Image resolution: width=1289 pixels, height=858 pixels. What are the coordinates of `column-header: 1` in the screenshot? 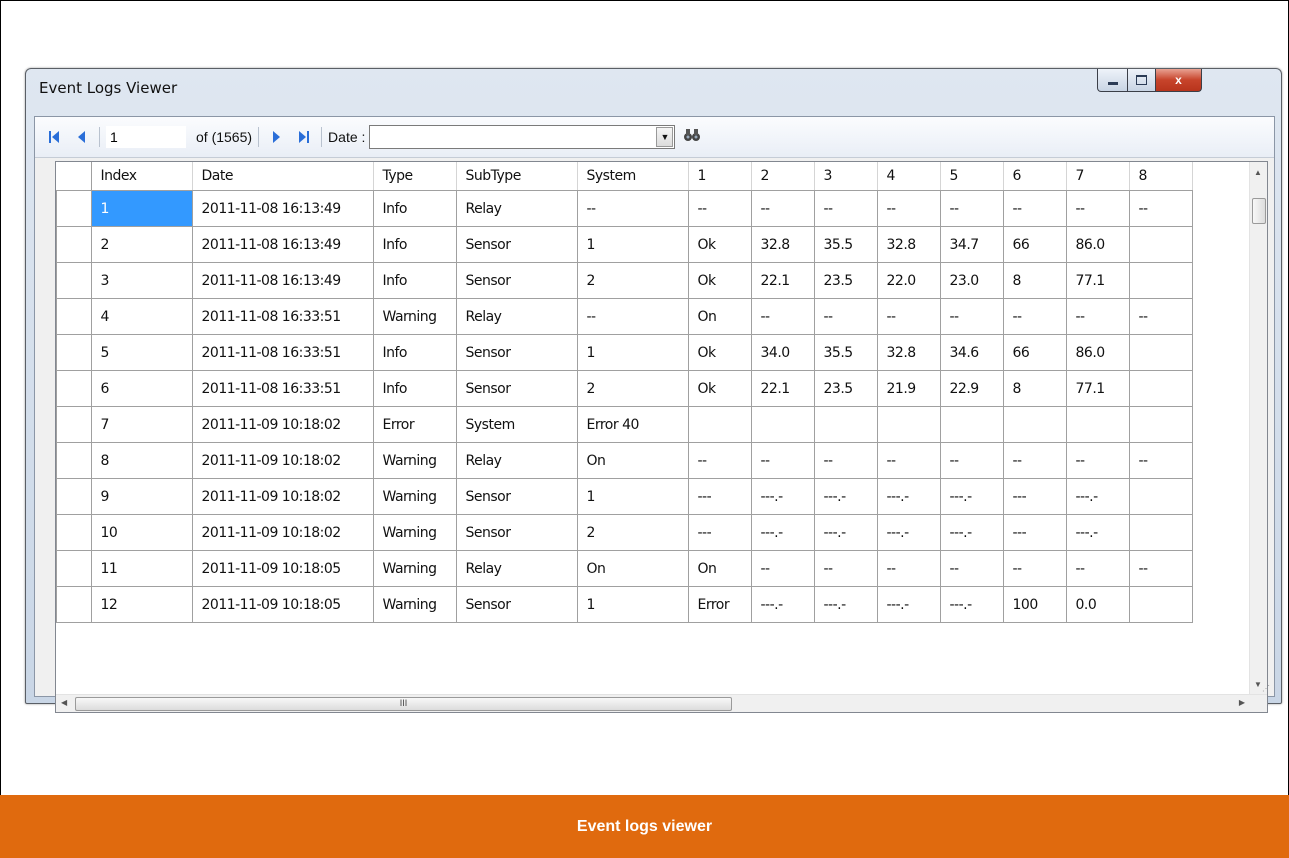 It's located at (720, 176).